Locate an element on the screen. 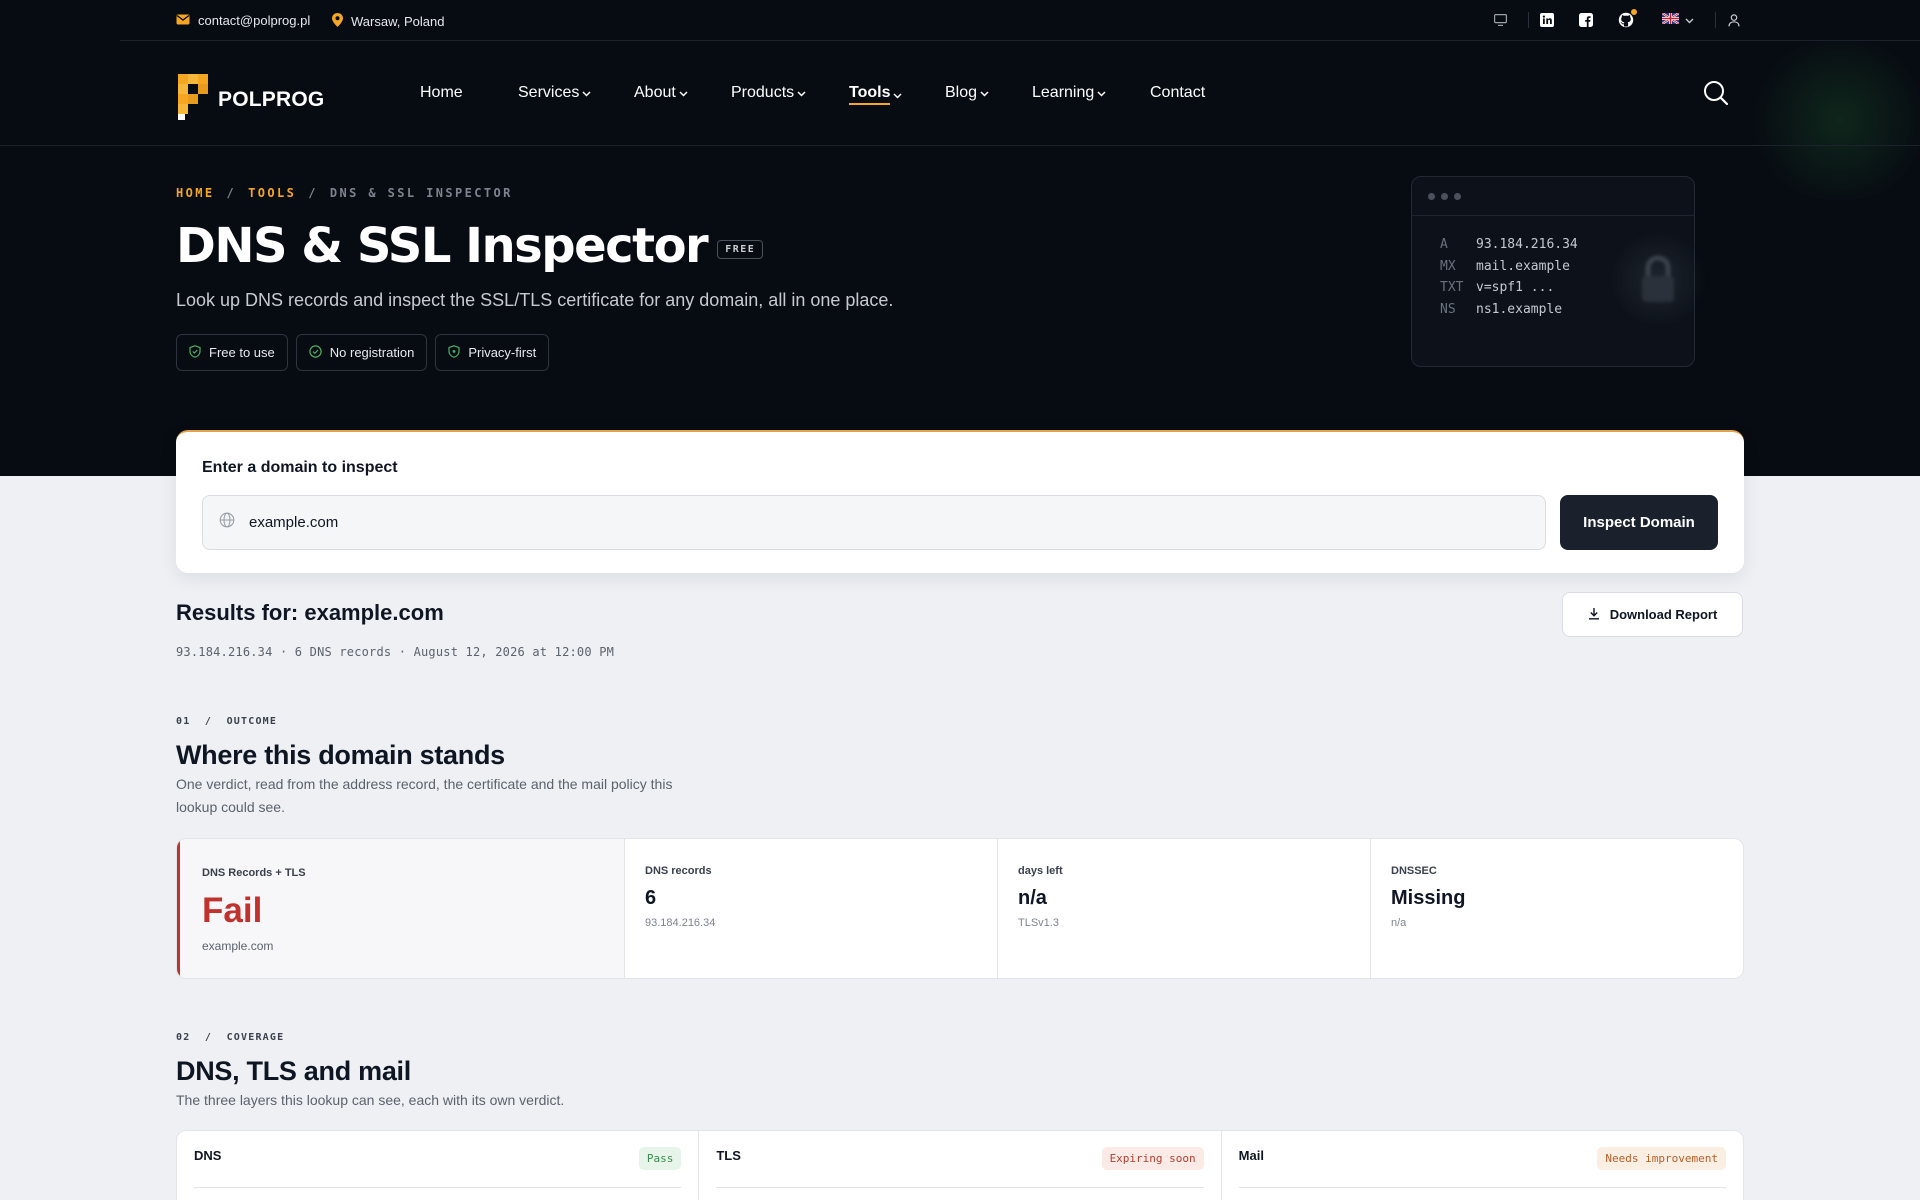 This screenshot has height=1200, width=1920. chip-no-registration: No registration is located at coordinates (361, 352).